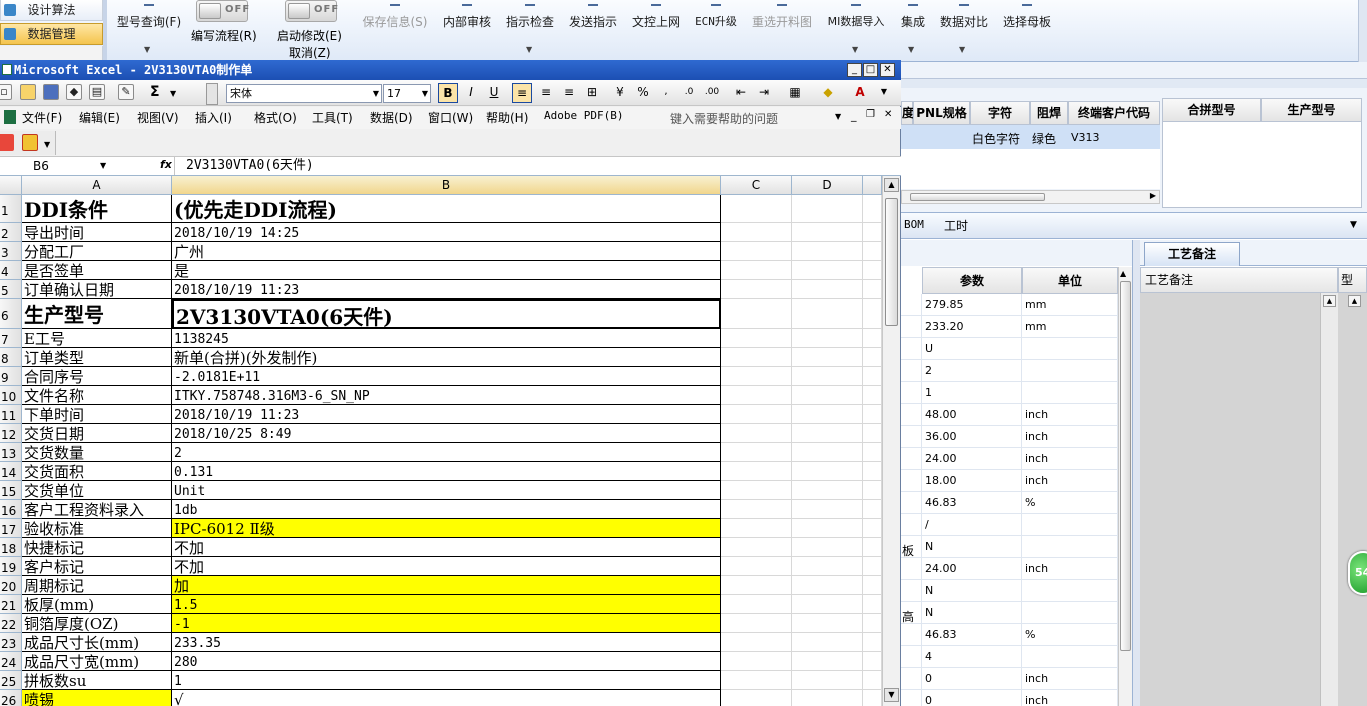  What do you see at coordinates (166, 164) in the screenshot?
I see `fx-icon: fx` at bounding box center [166, 164].